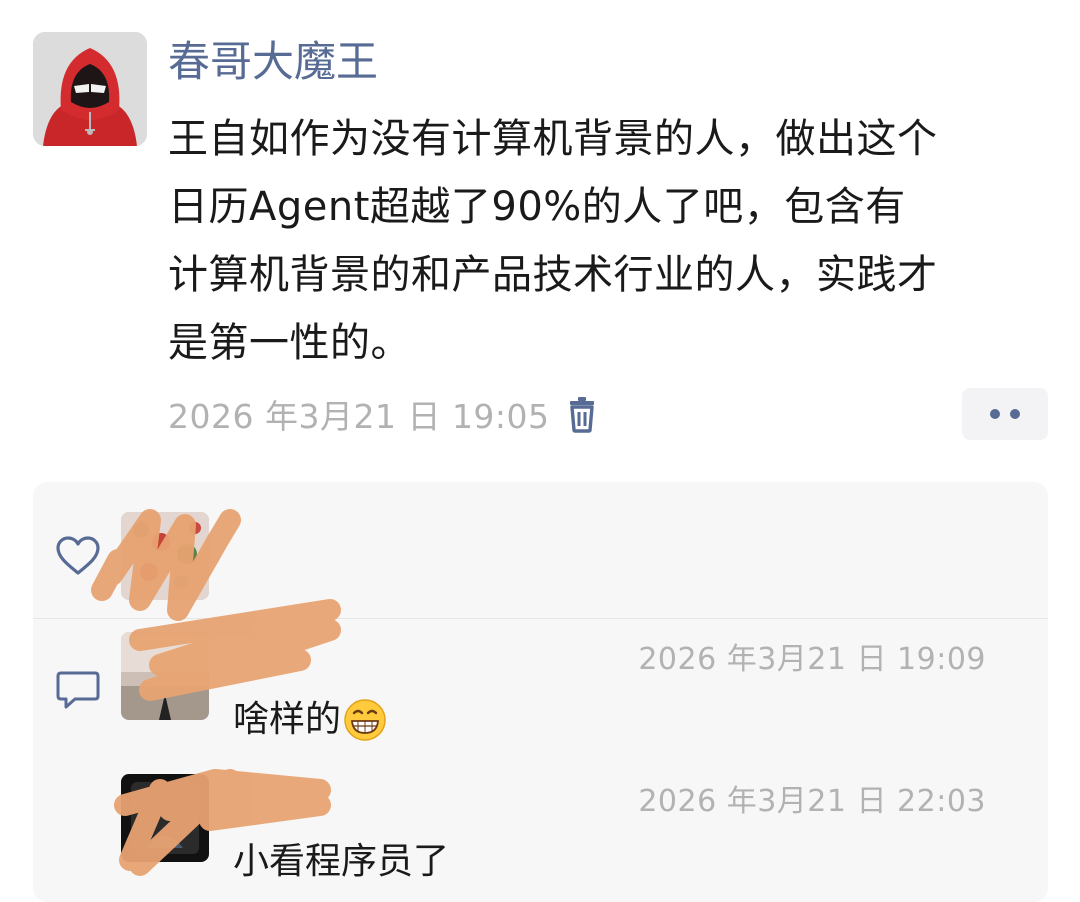  I want to click on post-text-line: 王自如作为没有计算机背景的人，做出这个, so click(553, 139).